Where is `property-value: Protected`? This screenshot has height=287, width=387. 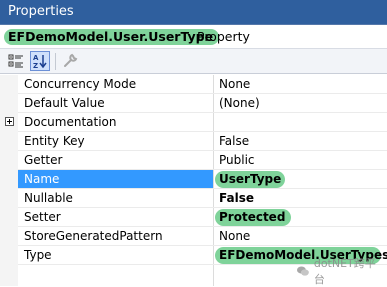
property-value: Protected is located at coordinates (252, 217).